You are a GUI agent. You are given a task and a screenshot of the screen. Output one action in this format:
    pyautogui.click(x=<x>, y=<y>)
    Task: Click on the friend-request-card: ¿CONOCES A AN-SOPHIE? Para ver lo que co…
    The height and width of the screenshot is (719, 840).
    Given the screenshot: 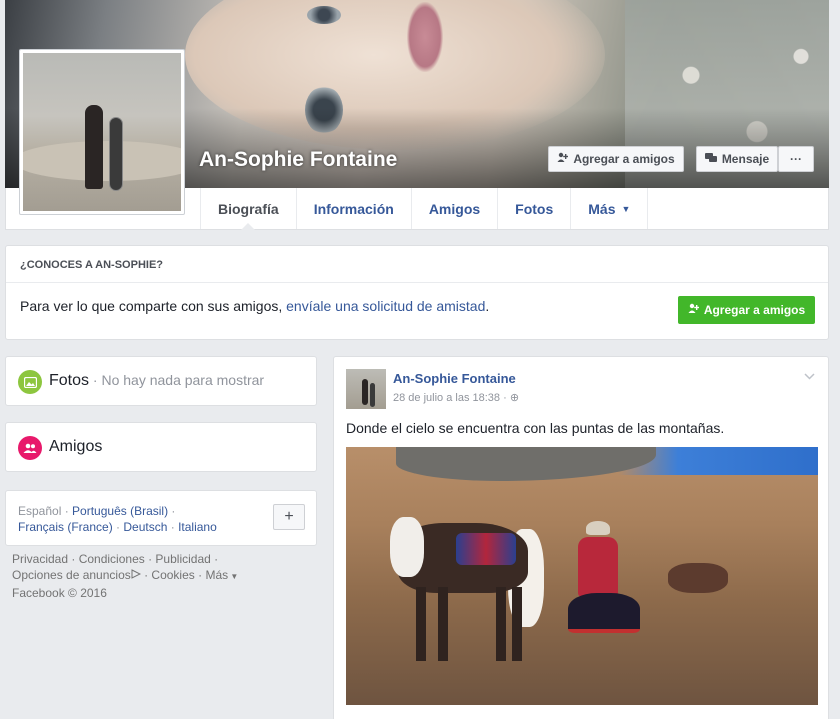 What is the action you would take?
    pyautogui.click(x=417, y=292)
    